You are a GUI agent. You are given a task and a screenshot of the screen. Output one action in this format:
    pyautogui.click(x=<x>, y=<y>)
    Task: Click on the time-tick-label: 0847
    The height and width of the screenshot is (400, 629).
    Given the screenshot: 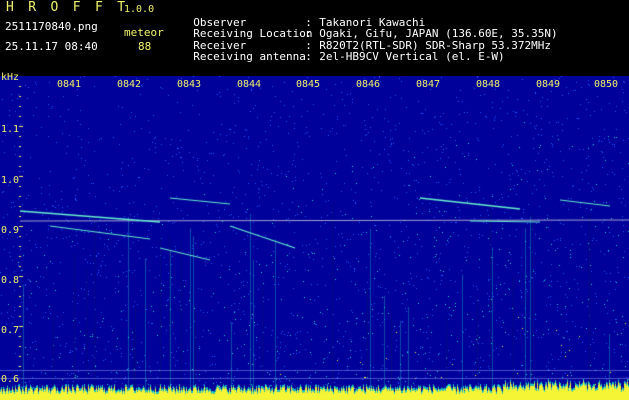 What is the action you would take?
    pyautogui.click(x=428, y=84)
    